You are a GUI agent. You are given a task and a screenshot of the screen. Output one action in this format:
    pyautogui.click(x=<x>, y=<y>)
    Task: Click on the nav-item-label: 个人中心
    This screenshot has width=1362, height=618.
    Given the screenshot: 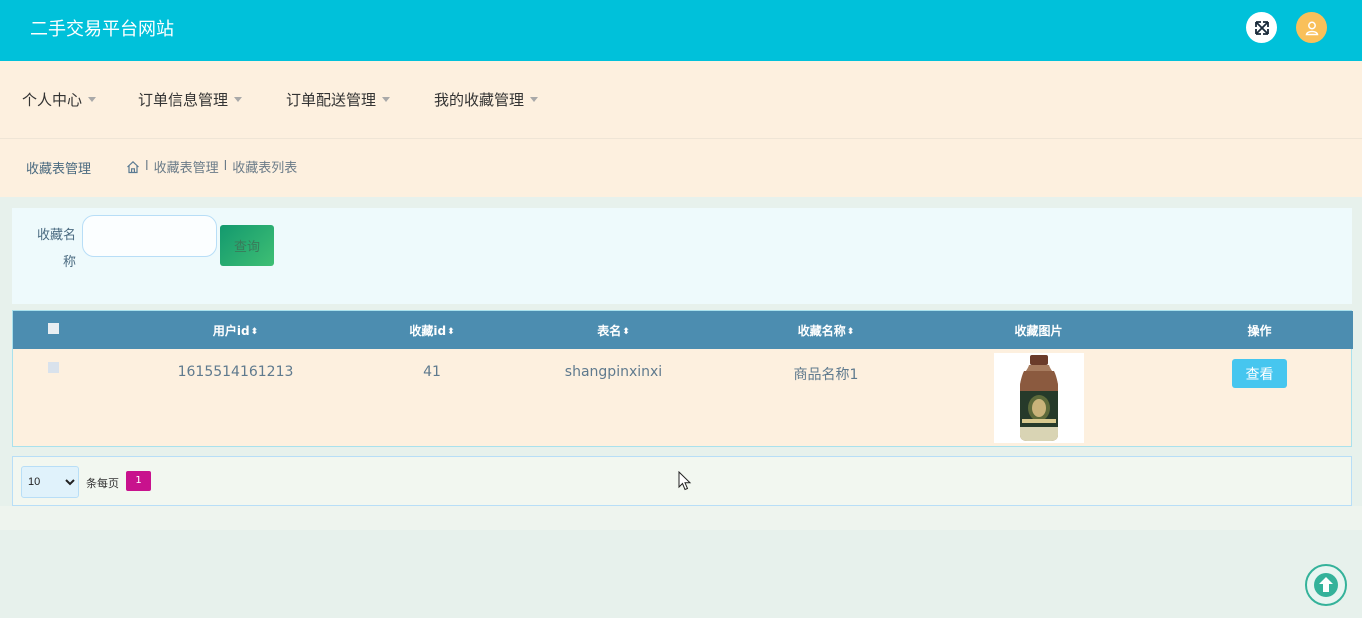 What is the action you would take?
    pyautogui.click(x=52, y=100)
    